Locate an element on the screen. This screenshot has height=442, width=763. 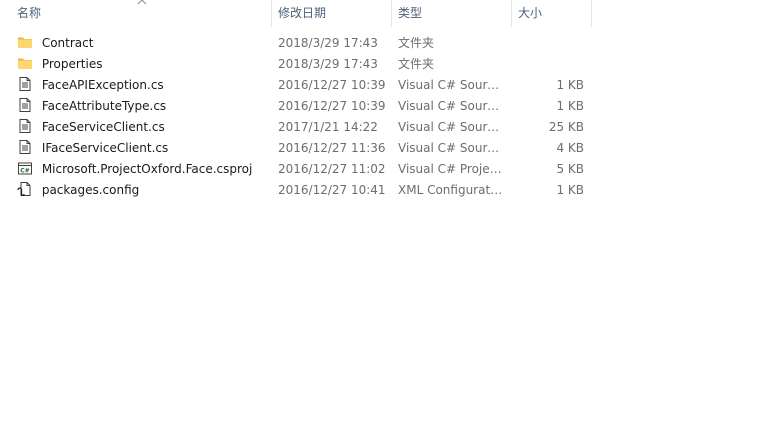
file-row: Properties 2018/3/29 17:43 文件夹 is located at coordinates (296, 64).